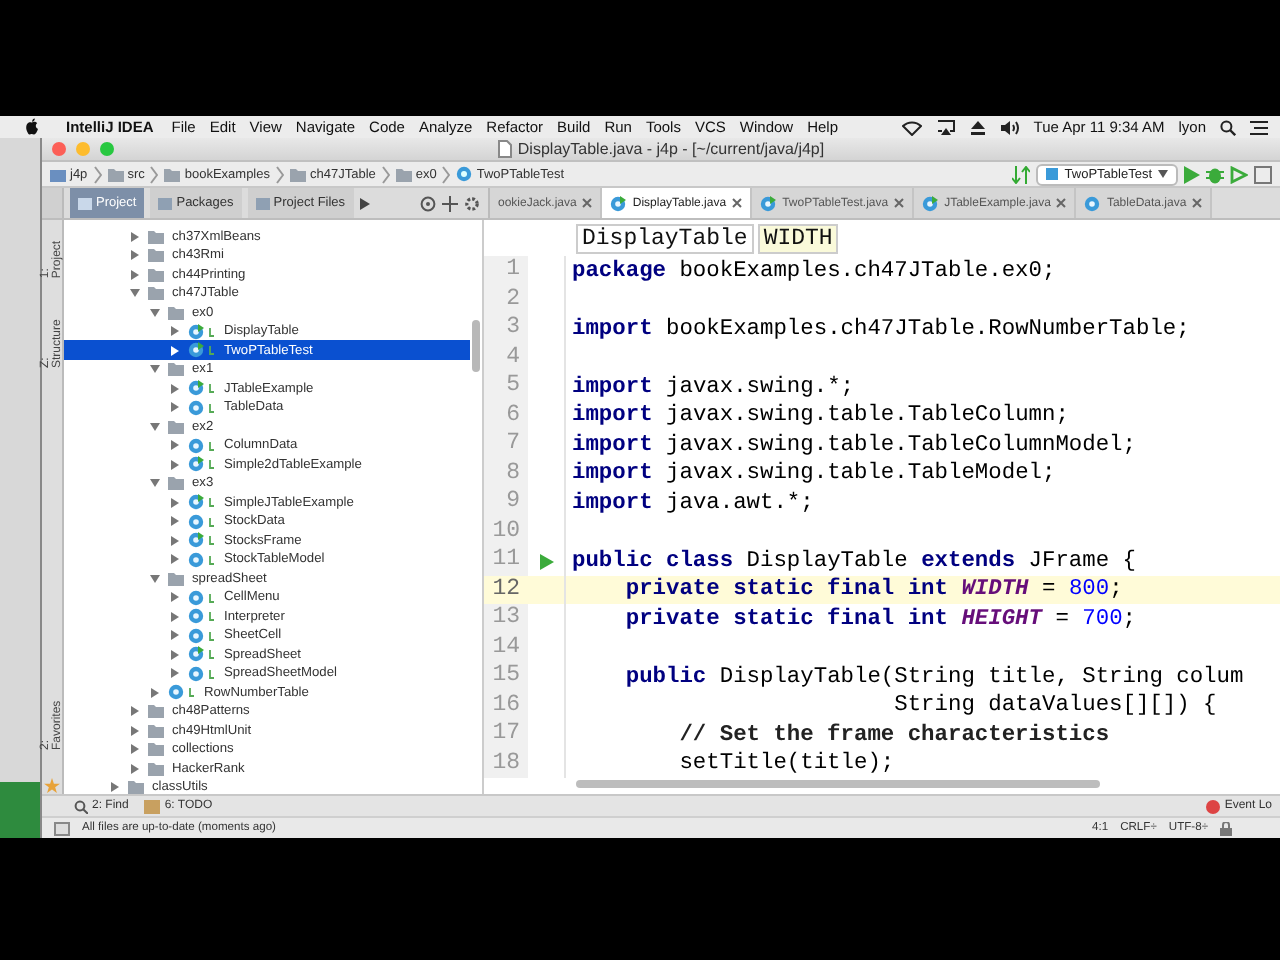 This screenshot has height=960, width=1280. Describe the element at coordinates (873, 590) in the screenshot. I see `code-line: private static final int WIDTH = 800;` at that location.